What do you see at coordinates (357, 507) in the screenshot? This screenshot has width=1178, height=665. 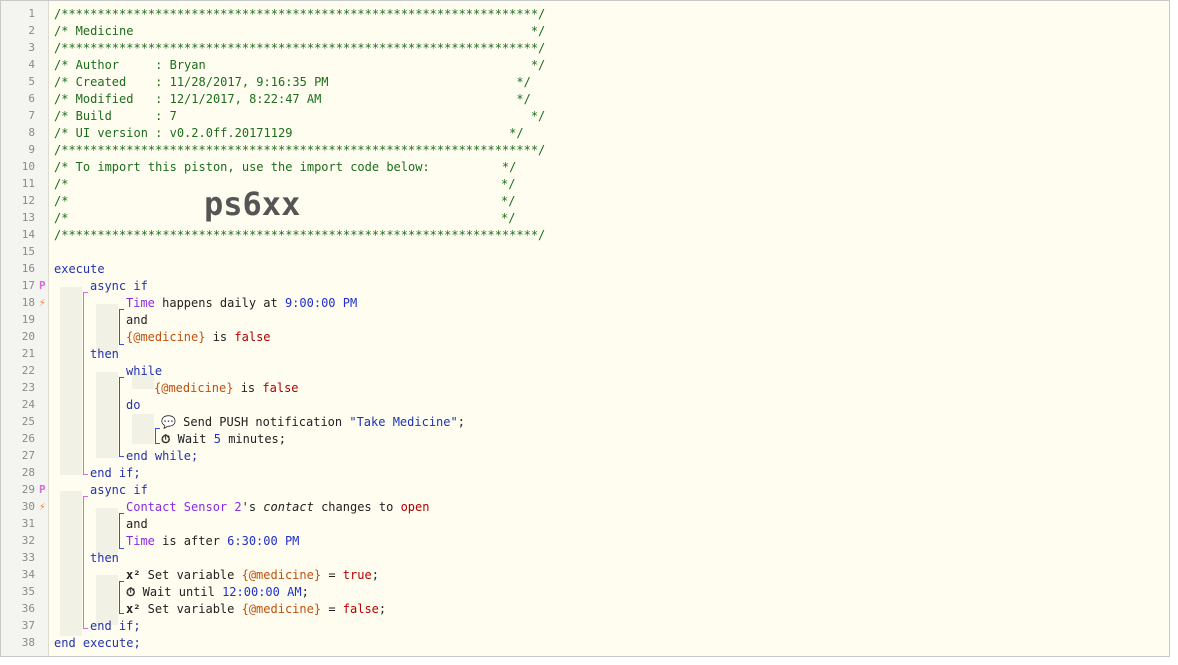 I see `condition-text: changes to` at bounding box center [357, 507].